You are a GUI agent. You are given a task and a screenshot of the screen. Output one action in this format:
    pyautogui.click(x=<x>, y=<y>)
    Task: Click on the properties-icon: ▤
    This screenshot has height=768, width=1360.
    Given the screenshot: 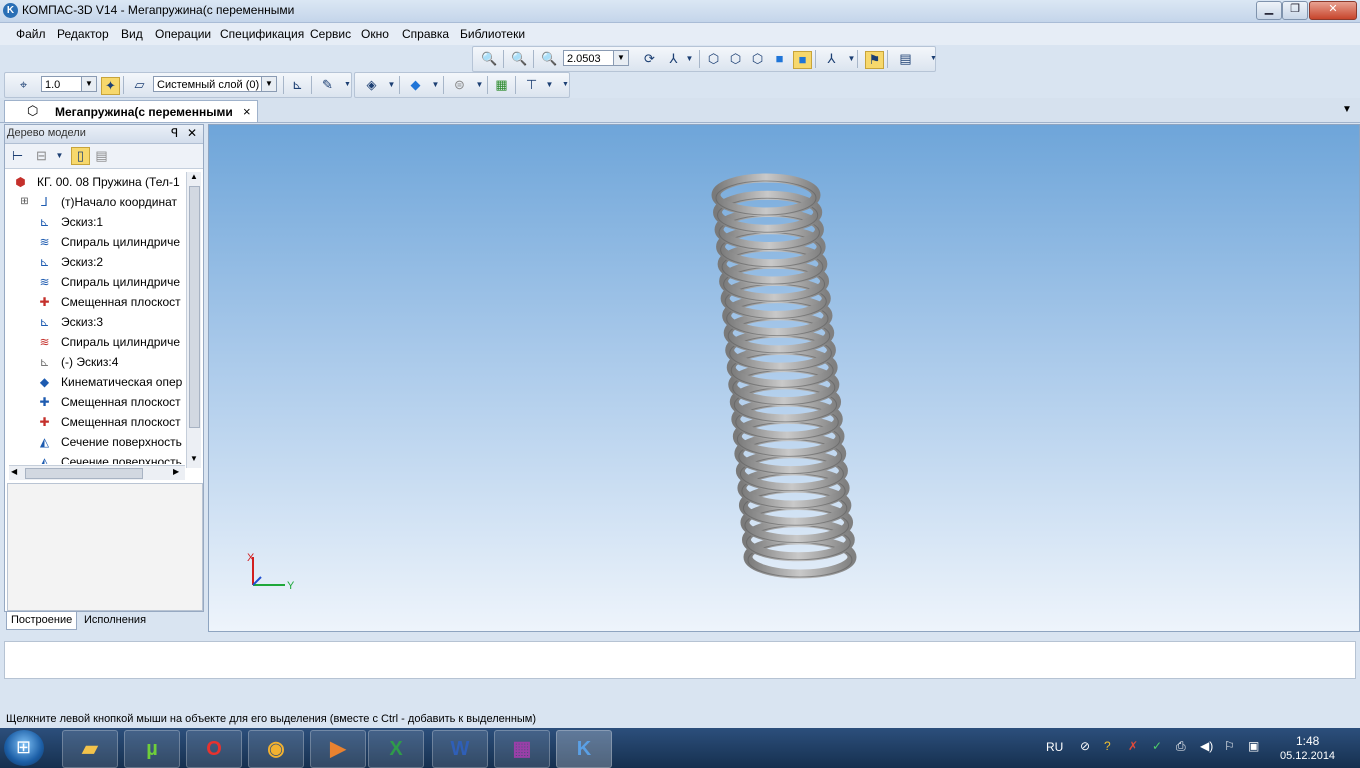 What is the action you would take?
    pyautogui.click(x=905, y=59)
    